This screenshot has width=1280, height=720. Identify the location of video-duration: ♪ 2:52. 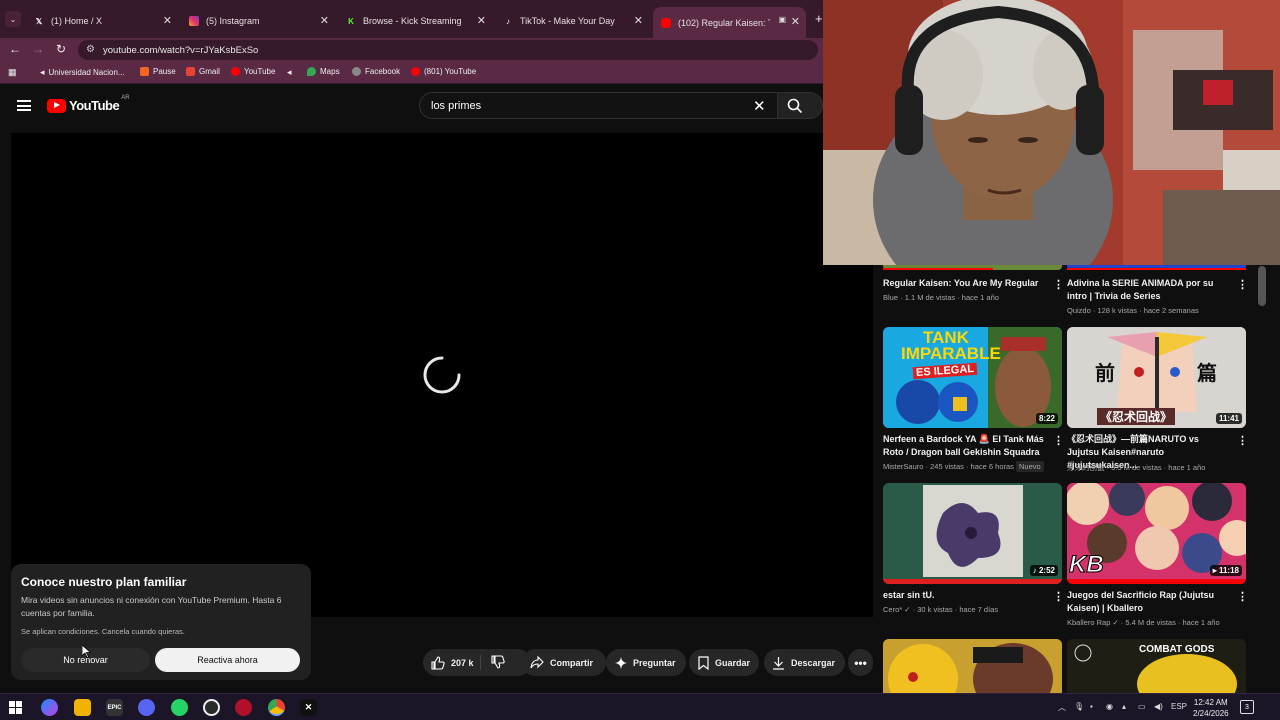
(1043, 570).